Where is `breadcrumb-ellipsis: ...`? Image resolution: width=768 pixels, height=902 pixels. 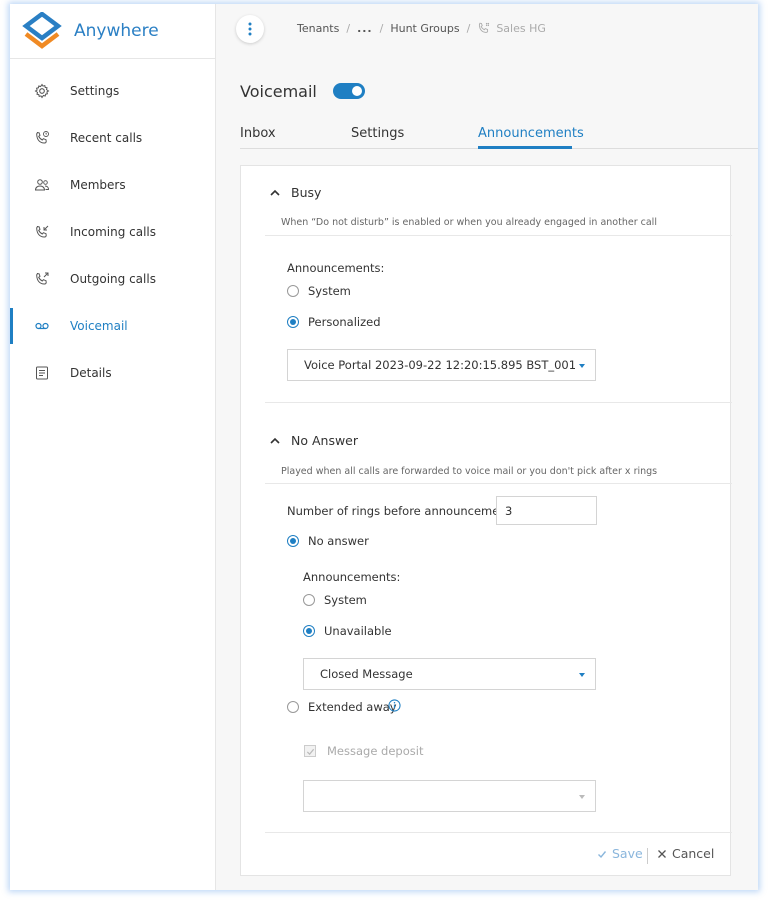
breadcrumb-ellipsis: ... is located at coordinates (365, 28).